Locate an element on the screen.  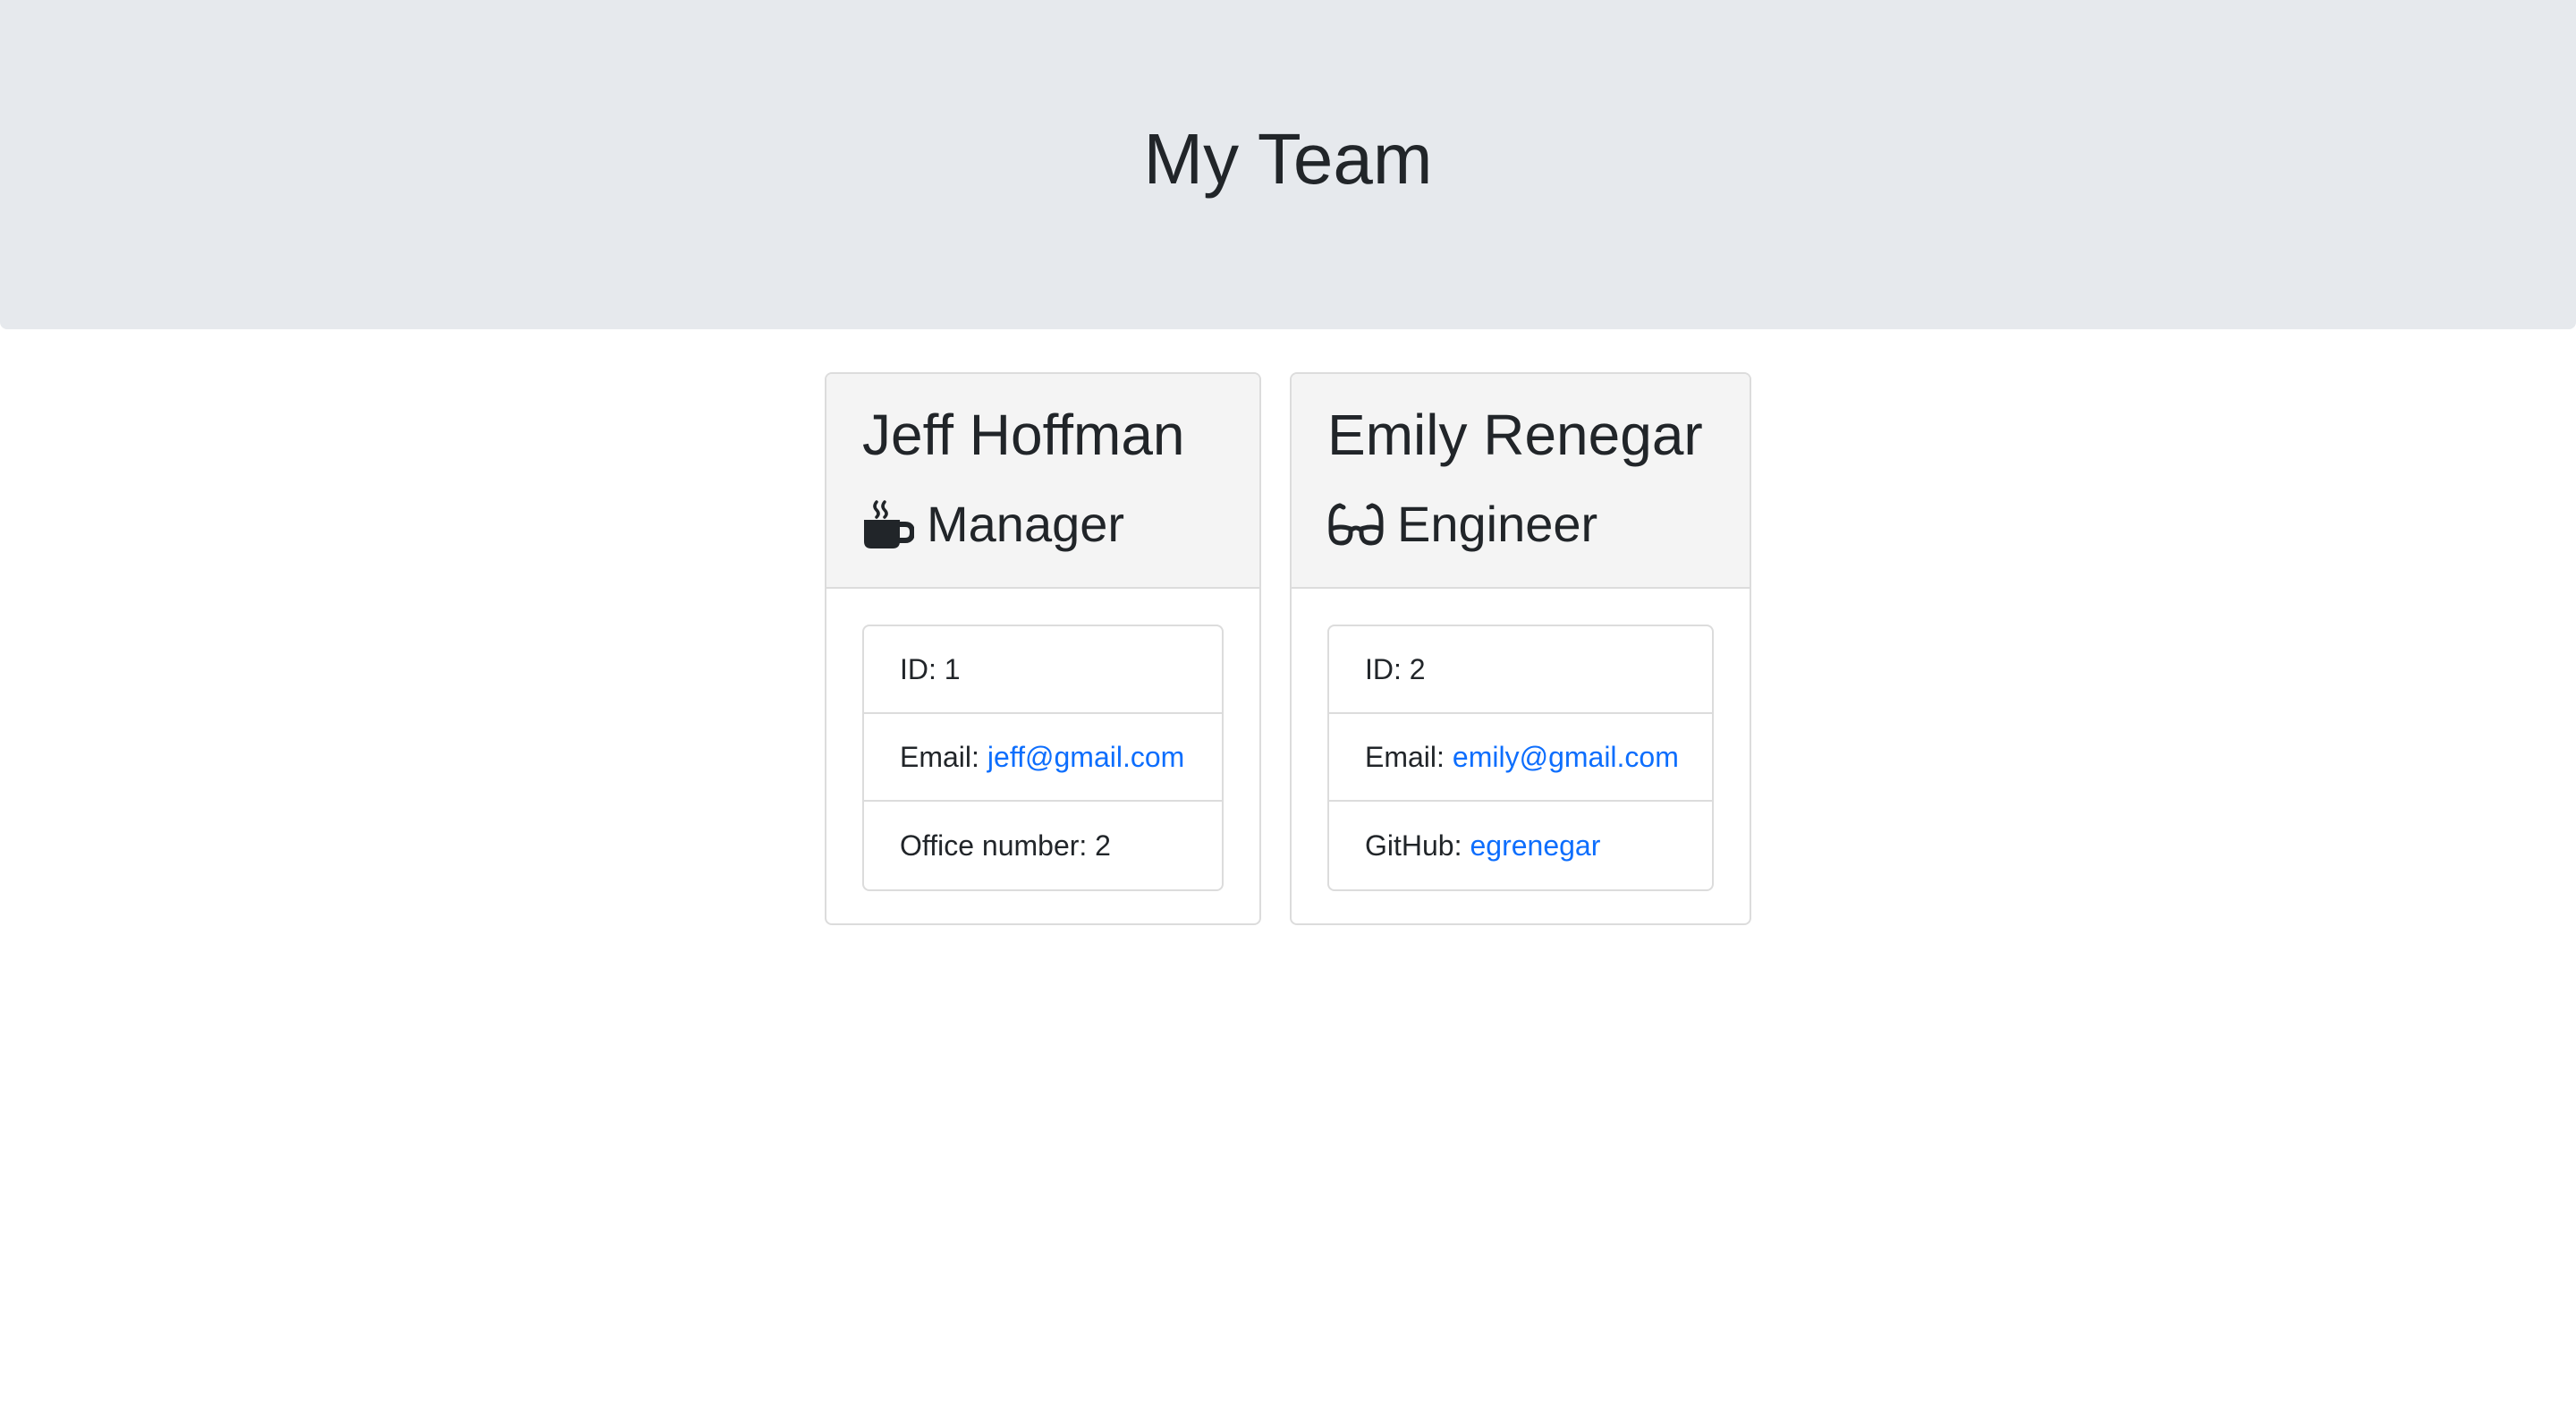
list-item-email: Email: jeff@gmail.com is located at coordinates (1043, 758).